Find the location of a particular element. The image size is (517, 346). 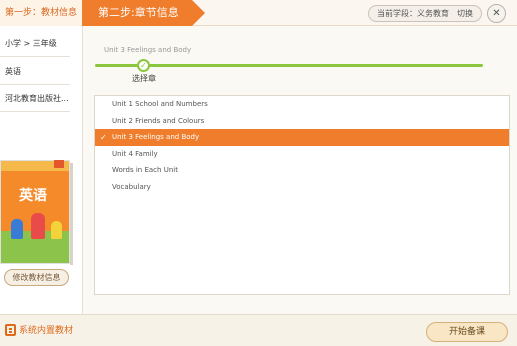

switch-stage-button: 切换 is located at coordinates (465, 13).